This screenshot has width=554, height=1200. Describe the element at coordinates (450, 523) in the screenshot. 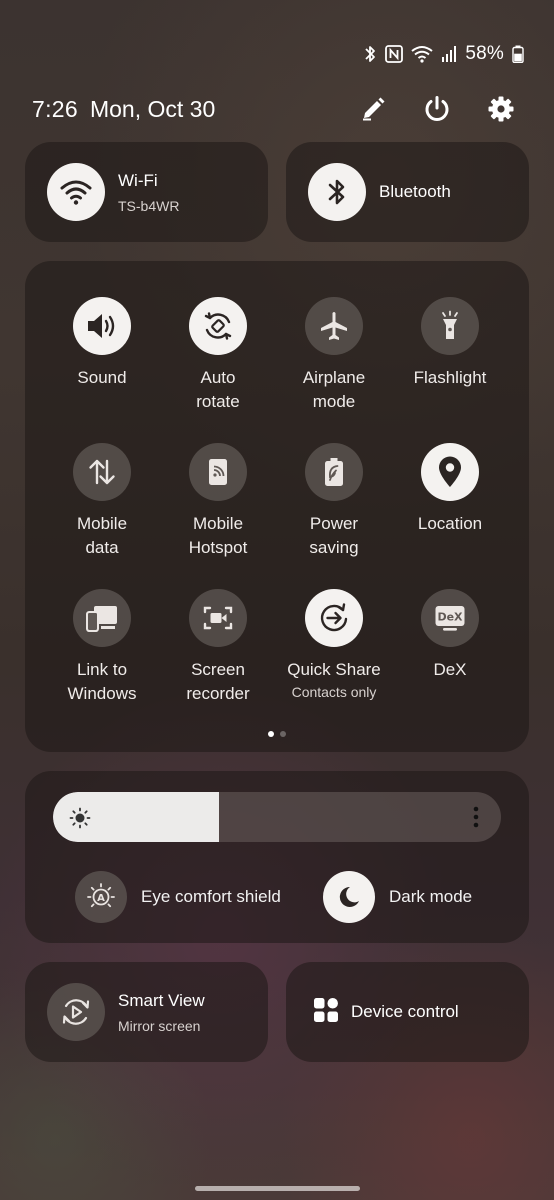

I see `tile-label: Location` at that location.